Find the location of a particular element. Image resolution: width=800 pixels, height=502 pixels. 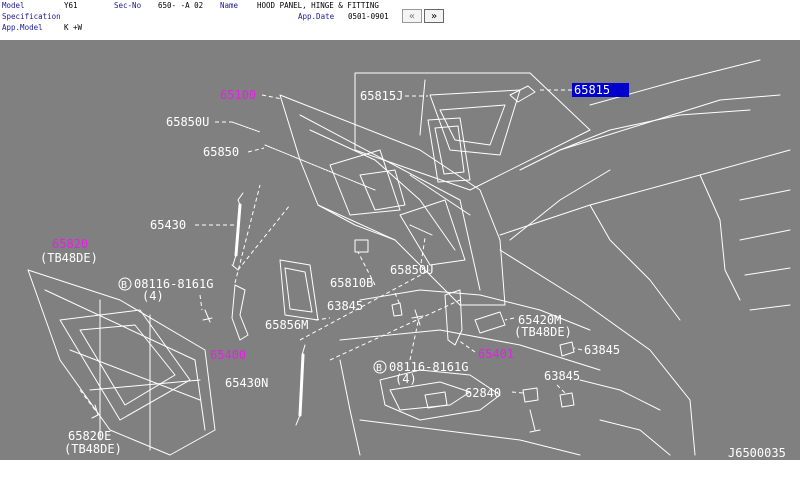

appdate-label: App.Date is located at coordinates (316, 16).